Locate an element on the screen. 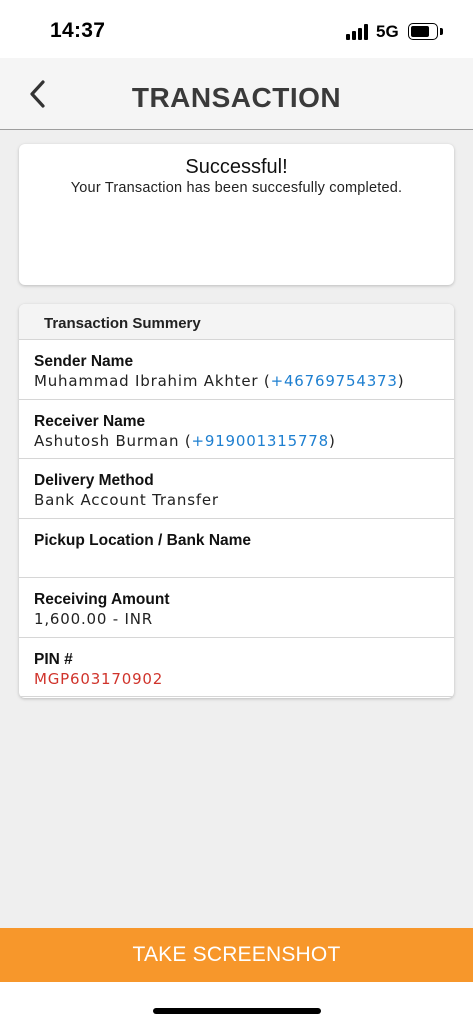 The width and height of the screenshot is (473, 1024). status-bar: 14:37 5G is located at coordinates (236, 29).